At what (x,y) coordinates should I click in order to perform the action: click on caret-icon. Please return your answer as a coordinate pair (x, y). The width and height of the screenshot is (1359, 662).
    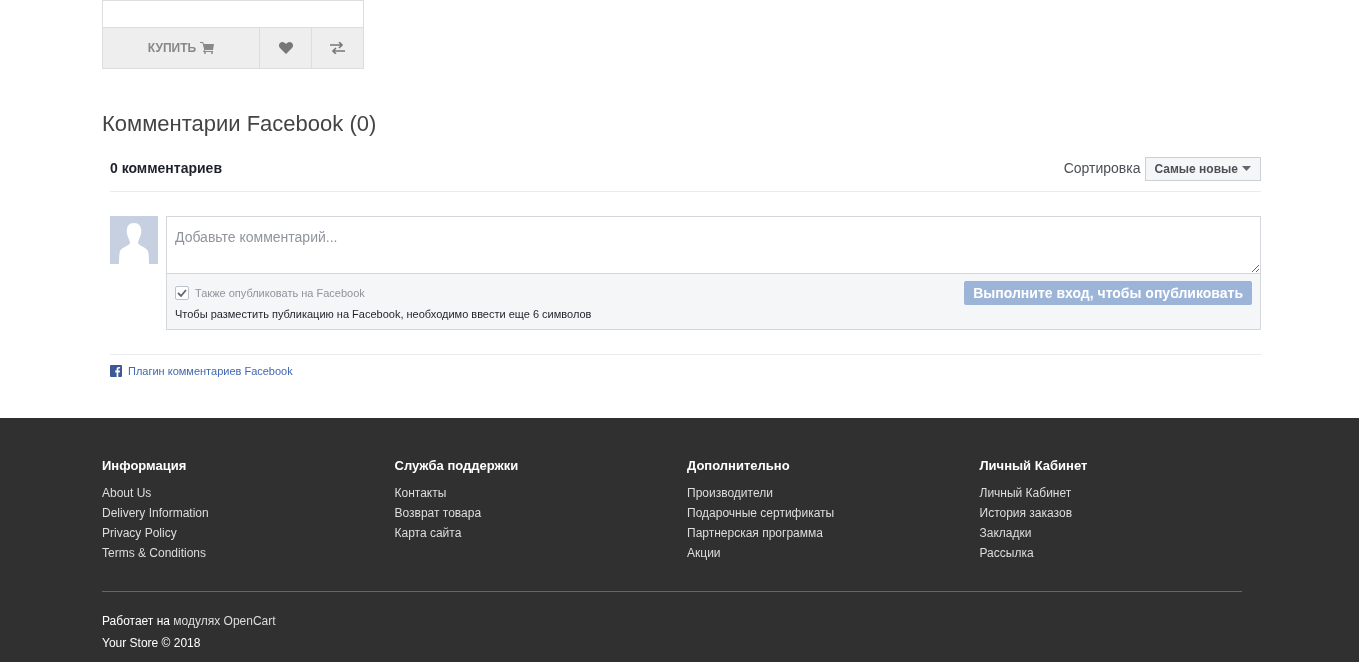
    Looking at the image, I should click on (1246, 168).